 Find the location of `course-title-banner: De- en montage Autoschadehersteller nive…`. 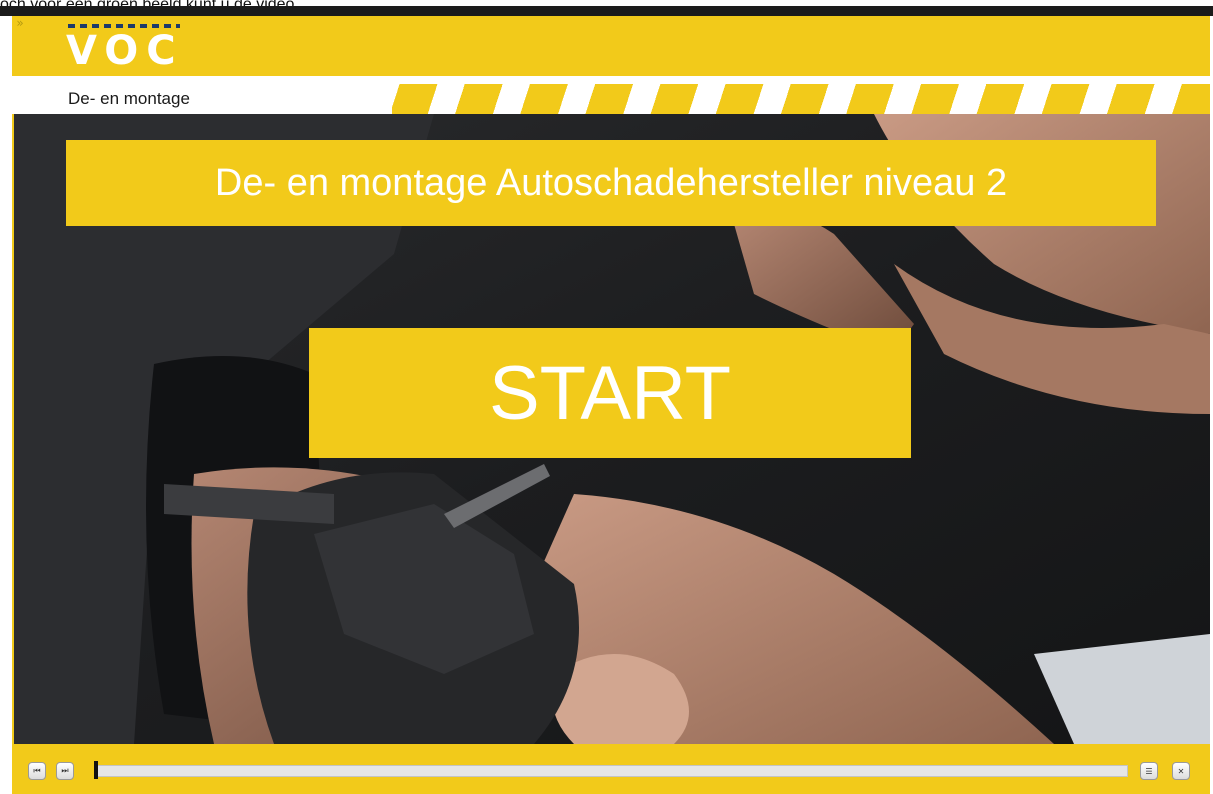

course-title-banner: De- en montage Autoschadehersteller nive… is located at coordinates (611, 183).